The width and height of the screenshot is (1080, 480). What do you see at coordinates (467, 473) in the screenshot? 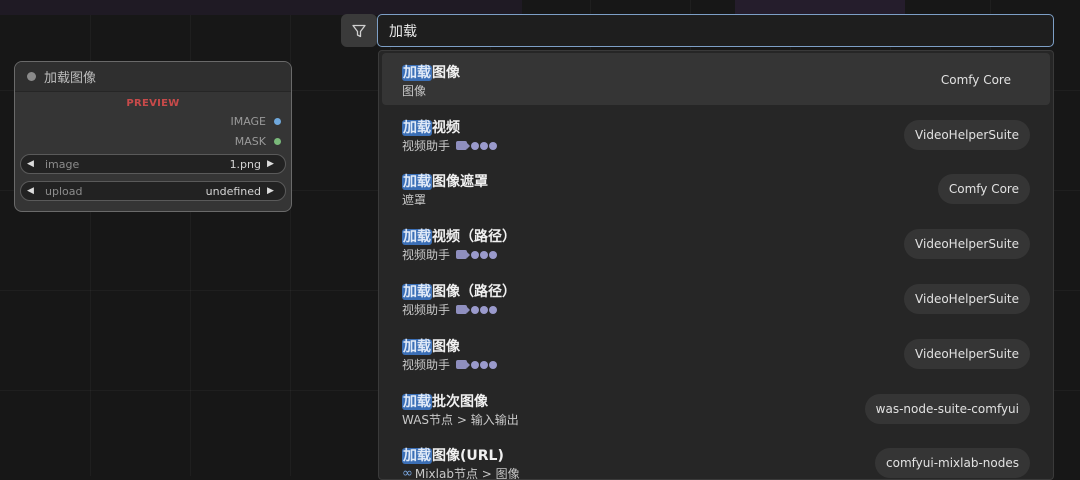
I see `result-category-text: Mixlab节点 > 图像` at bounding box center [467, 473].